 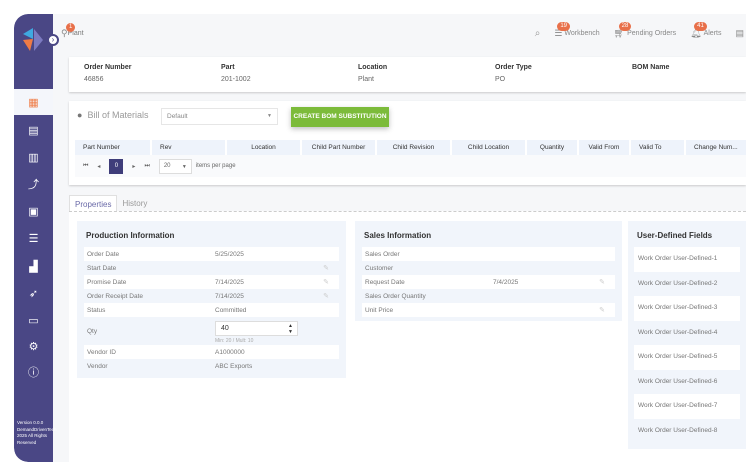 I want to click on pager: ⏮ ◂ 0 ▸ ⏭ 20 ▼ items per page, so click(x=410, y=166).